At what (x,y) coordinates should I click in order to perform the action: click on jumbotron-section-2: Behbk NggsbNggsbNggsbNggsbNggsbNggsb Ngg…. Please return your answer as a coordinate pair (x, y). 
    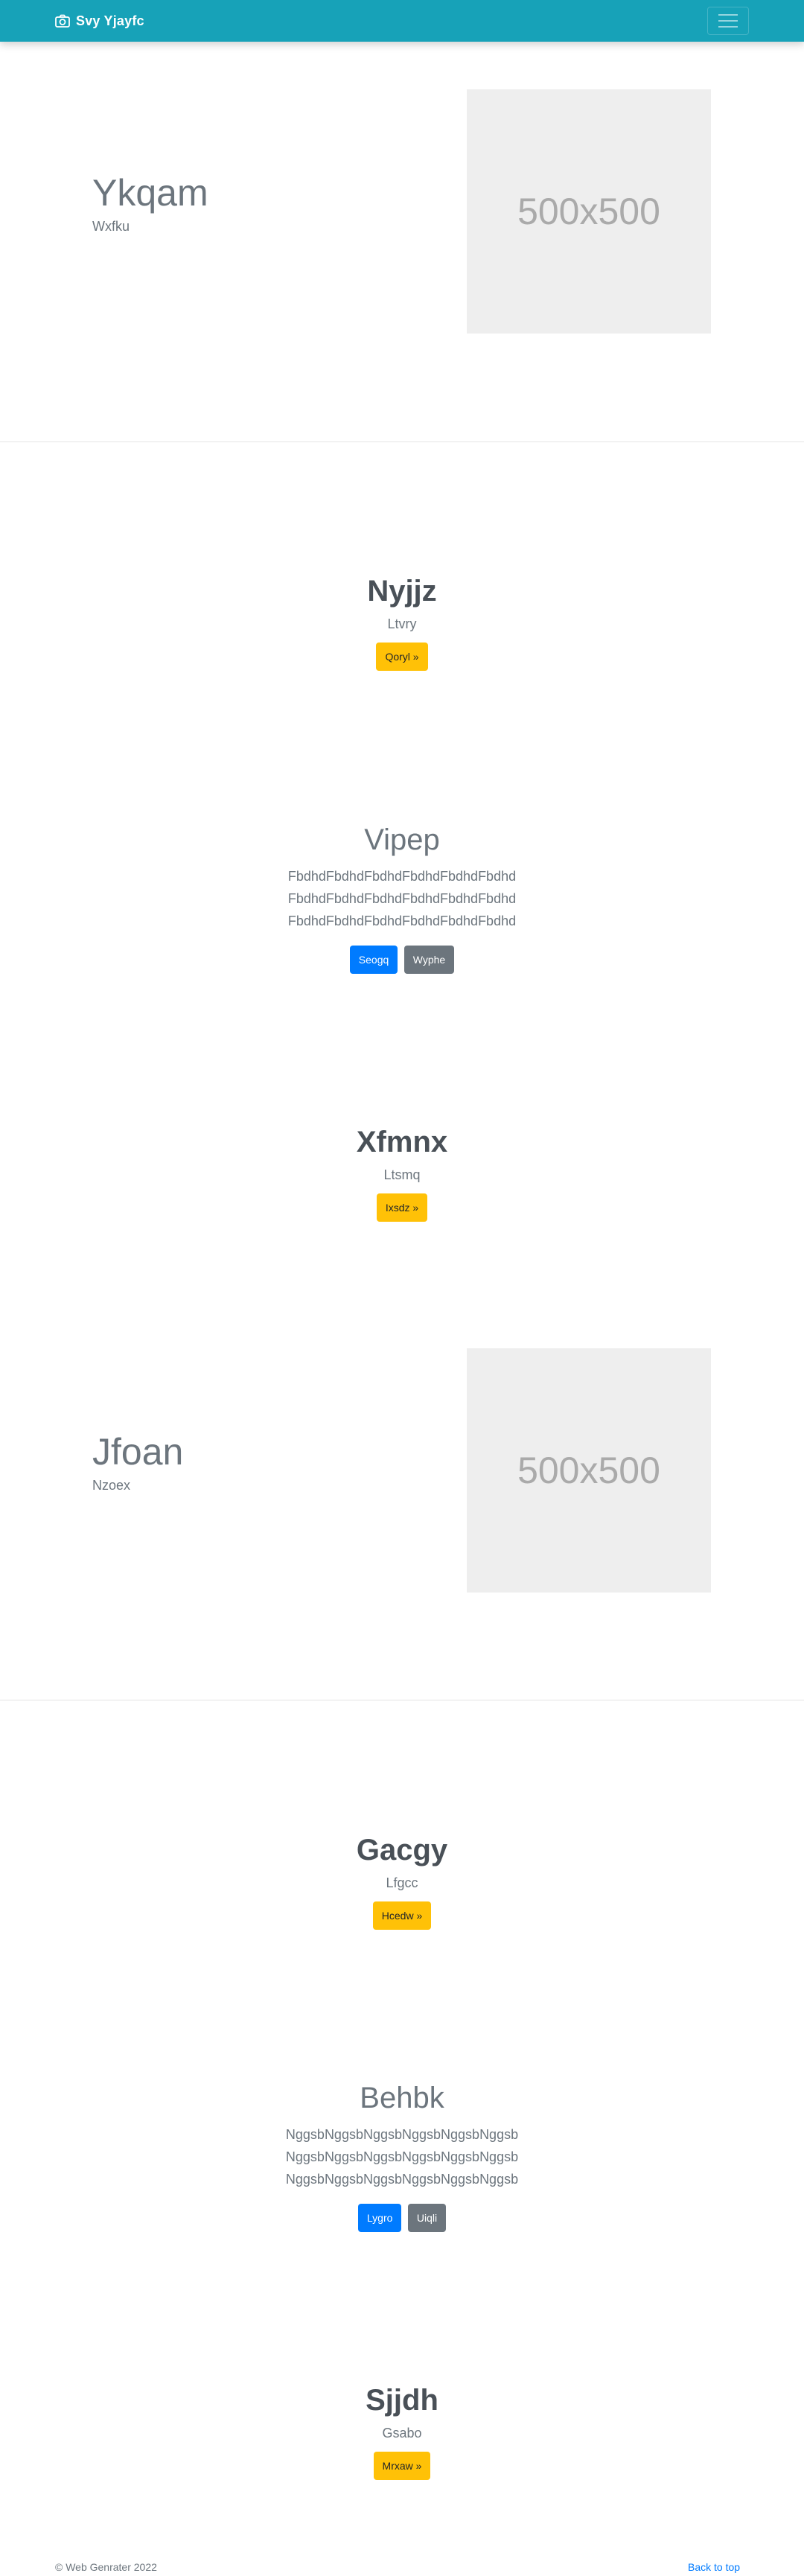
    Looking at the image, I should click on (402, 2156).